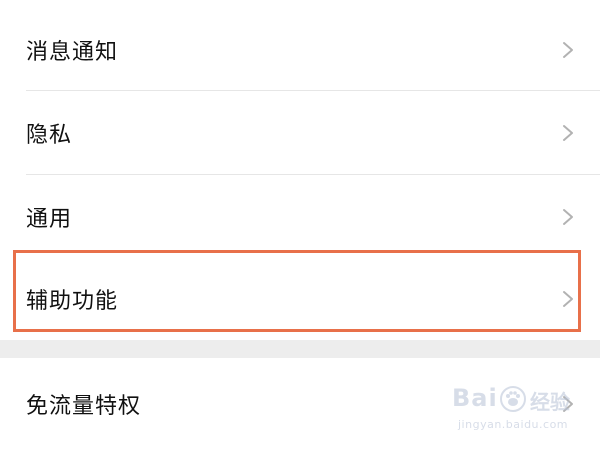 Image resolution: width=600 pixels, height=450 pixels. What do you see at coordinates (49, 135) in the screenshot?
I see `settings-item-label: 隐私` at bounding box center [49, 135].